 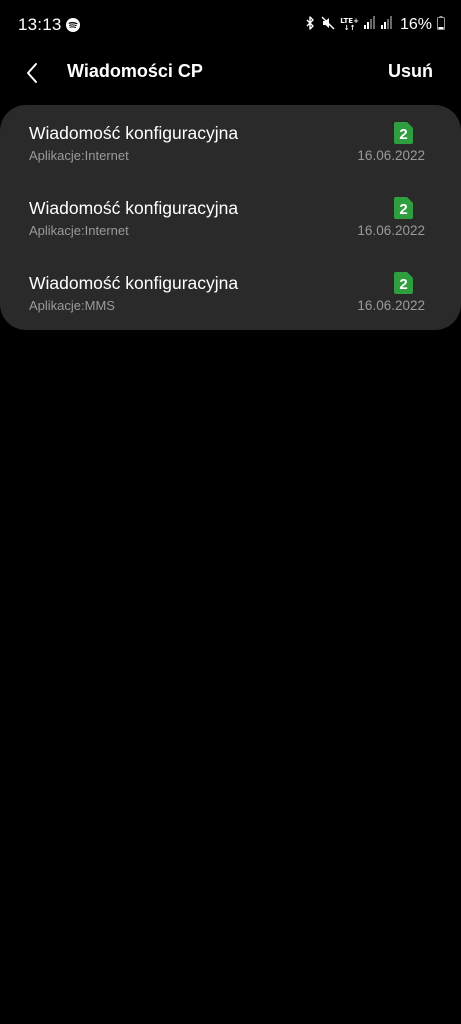 I want to click on battery-percent: 16%, so click(x=415, y=24).